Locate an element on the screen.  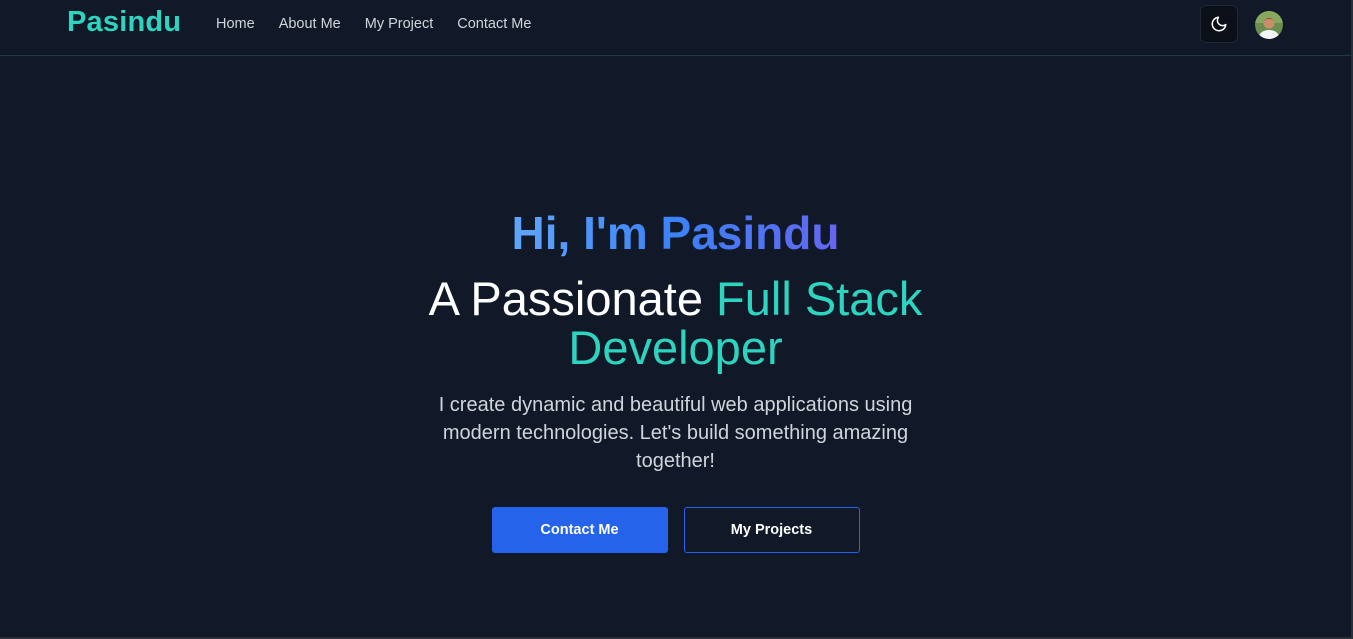
hero-title-plain: A Passionate is located at coordinates (572, 298).